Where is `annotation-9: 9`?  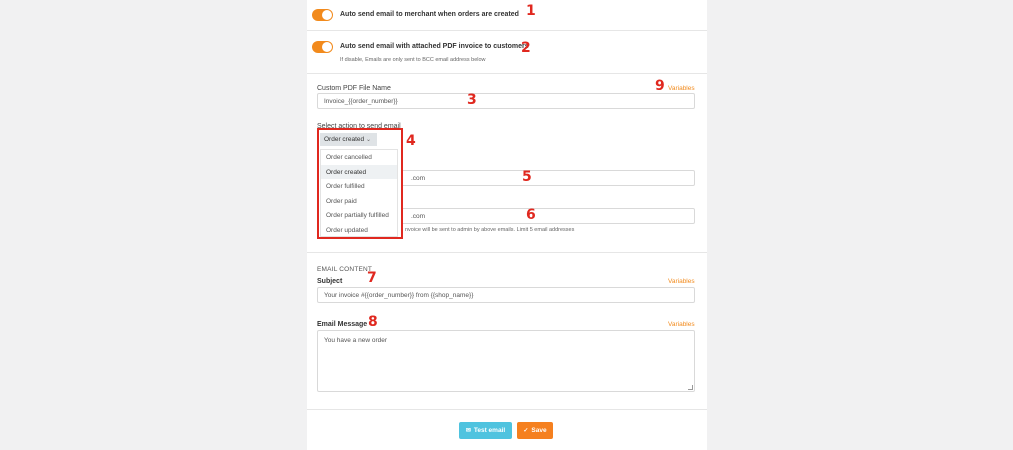 annotation-9: 9 is located at coordinates (660, 86).